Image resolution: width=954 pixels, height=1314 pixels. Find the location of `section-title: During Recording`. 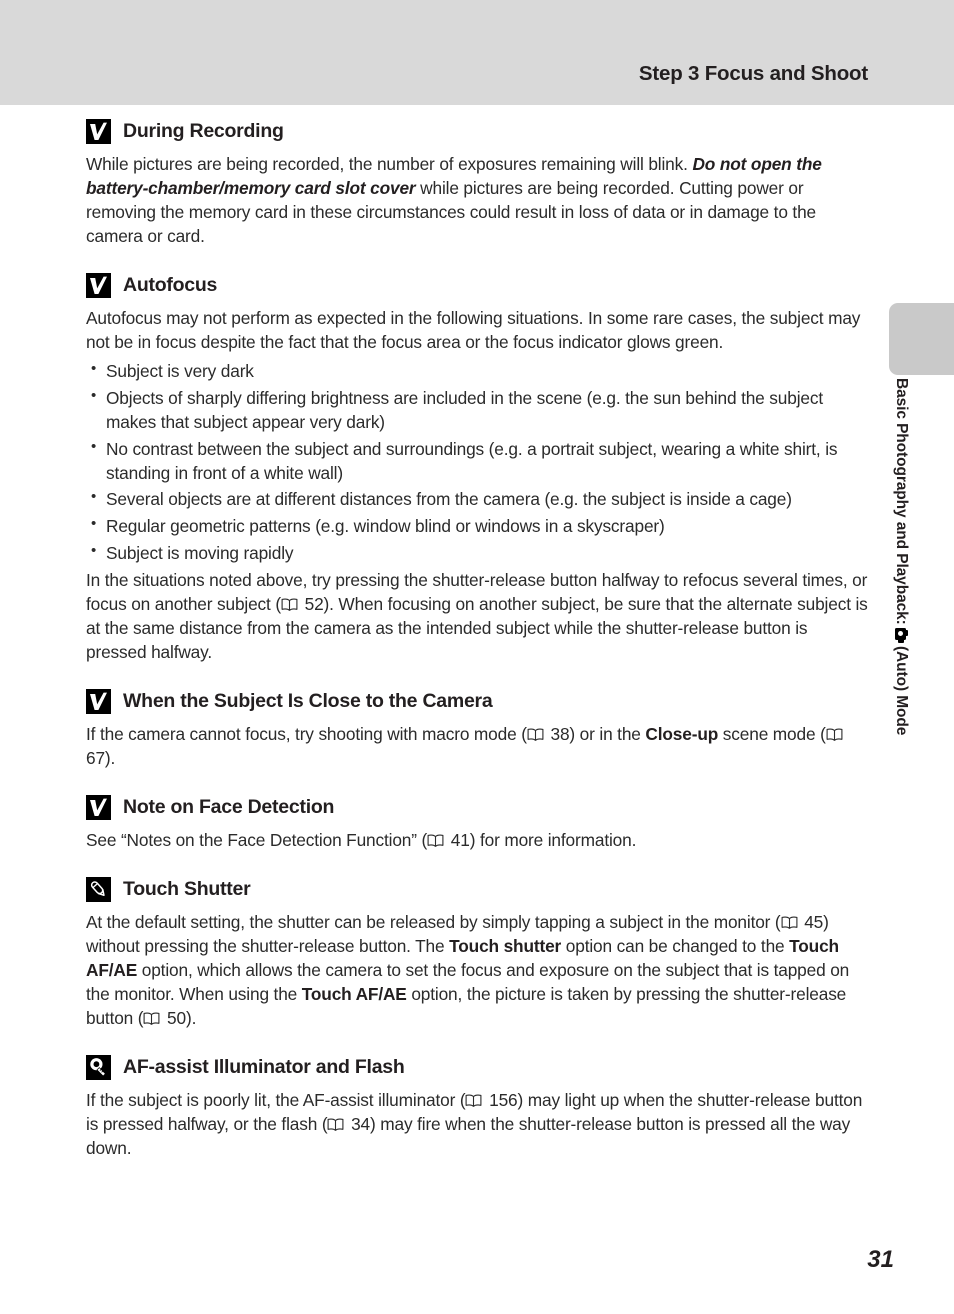

section-title: During Recording is located at coordinates (203, 130).